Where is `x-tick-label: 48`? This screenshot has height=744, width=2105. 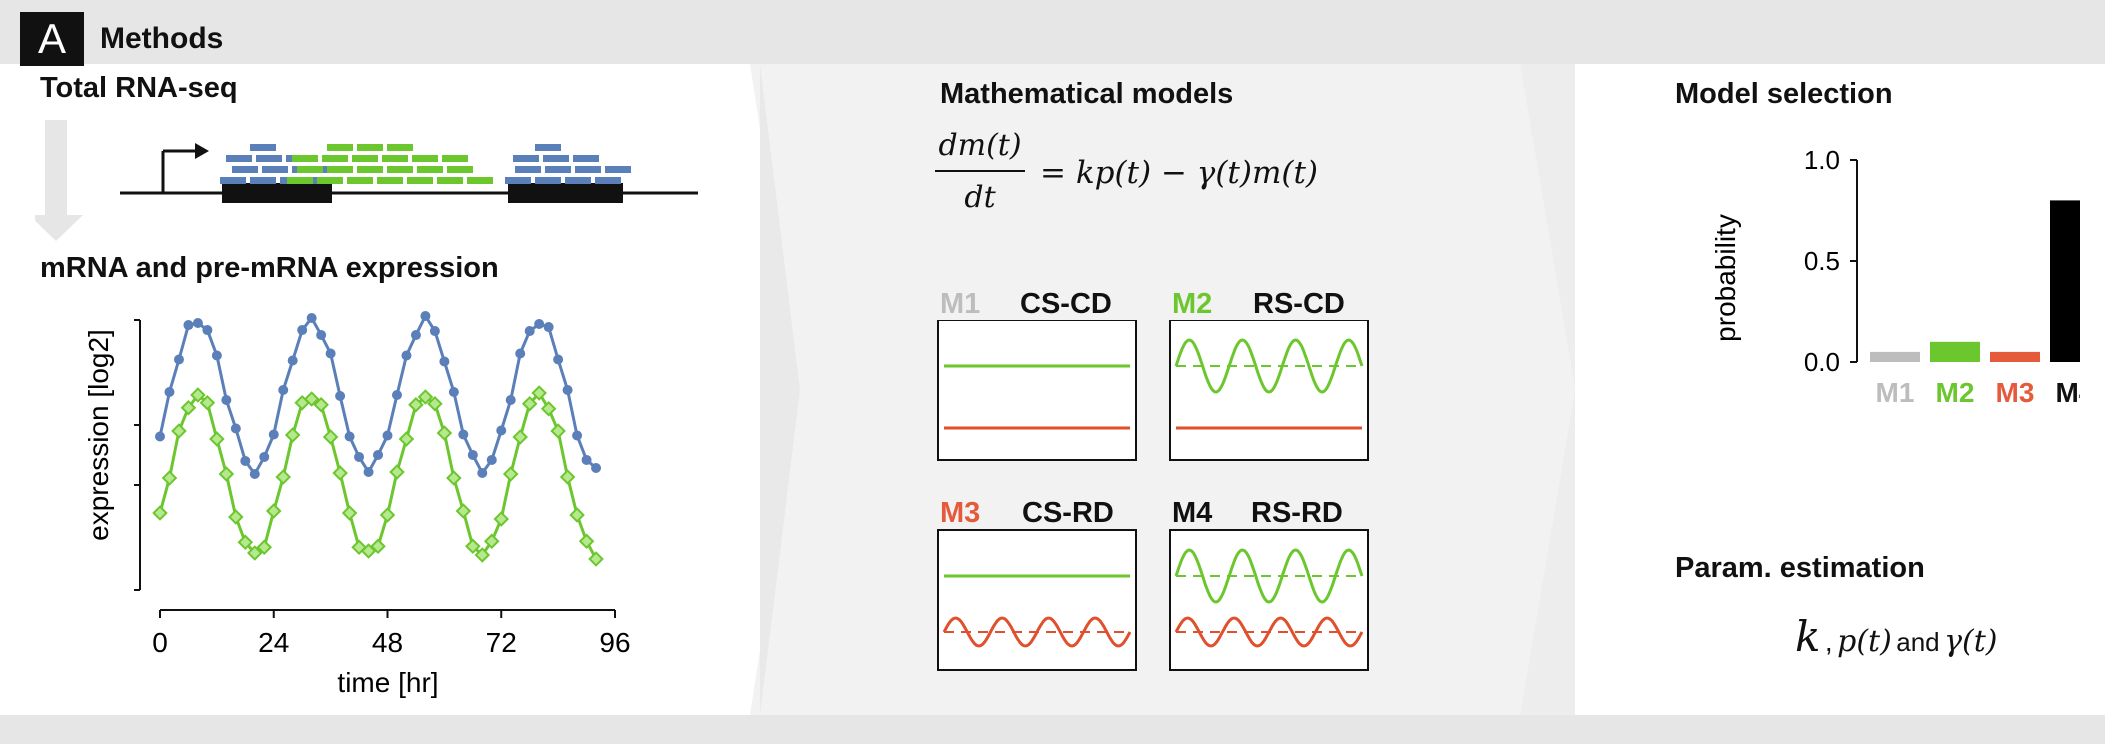 x-tick-label: 48 is located at coordinates (387, 642).